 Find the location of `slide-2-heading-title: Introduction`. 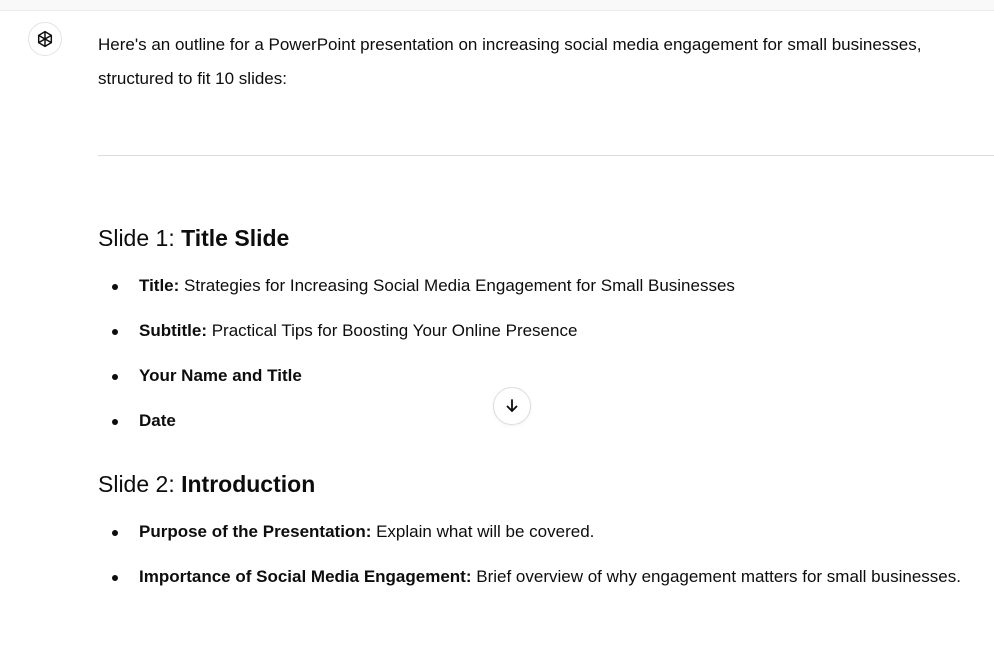

slide-2-heading-title: Introduction is located at coordinates (248, 484).